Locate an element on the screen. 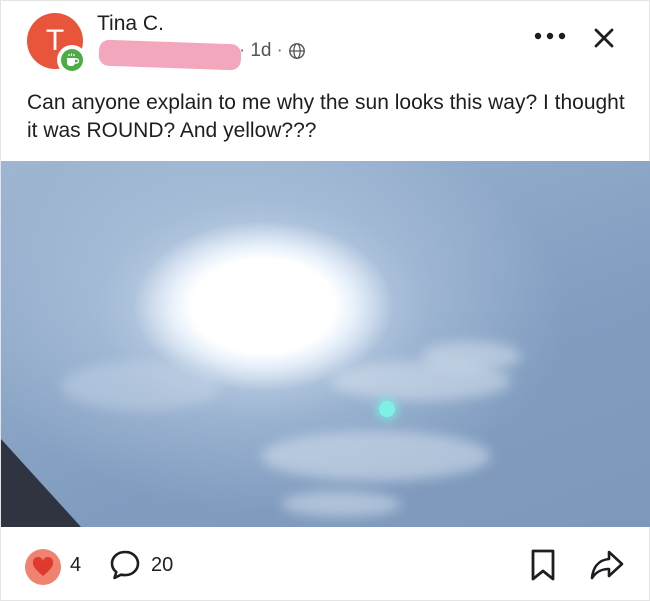 The height and width of the screenshot is (601, 650). more-dots-glyph is located at coordinates (550, 36).